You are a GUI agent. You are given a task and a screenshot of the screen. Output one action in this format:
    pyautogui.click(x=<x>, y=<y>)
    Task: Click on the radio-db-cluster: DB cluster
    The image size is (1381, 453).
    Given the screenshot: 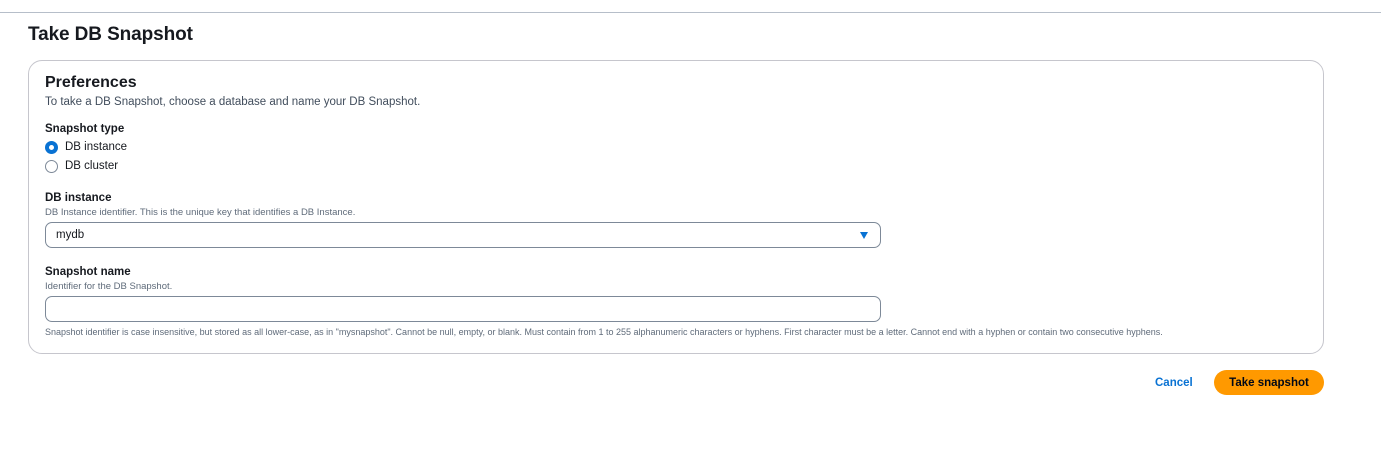 What is the action you would take?
    pyautogui.click(x=81, y=166)
    